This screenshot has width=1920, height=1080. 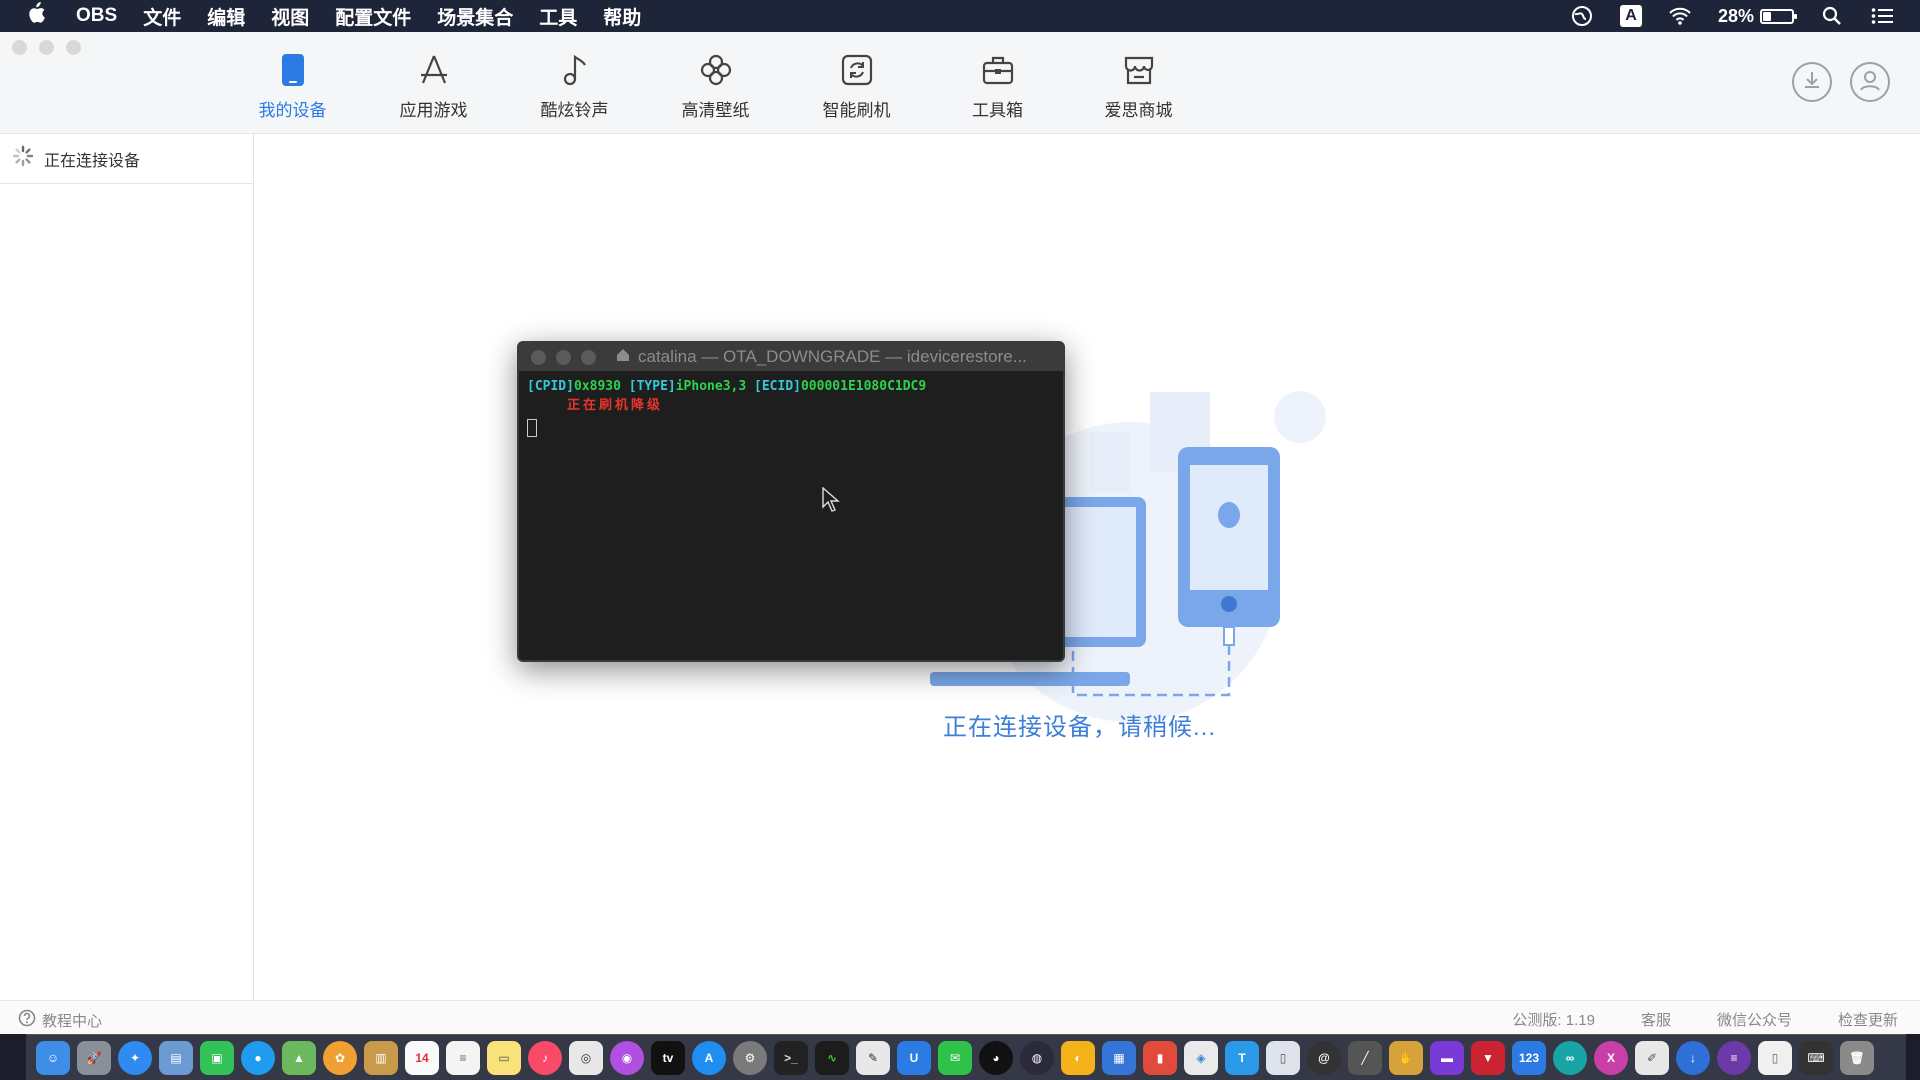 What do you see at coordinates (588, 357) in the screenshot?
I see `terminal-zoom-button` at bounding box center [588, 357].